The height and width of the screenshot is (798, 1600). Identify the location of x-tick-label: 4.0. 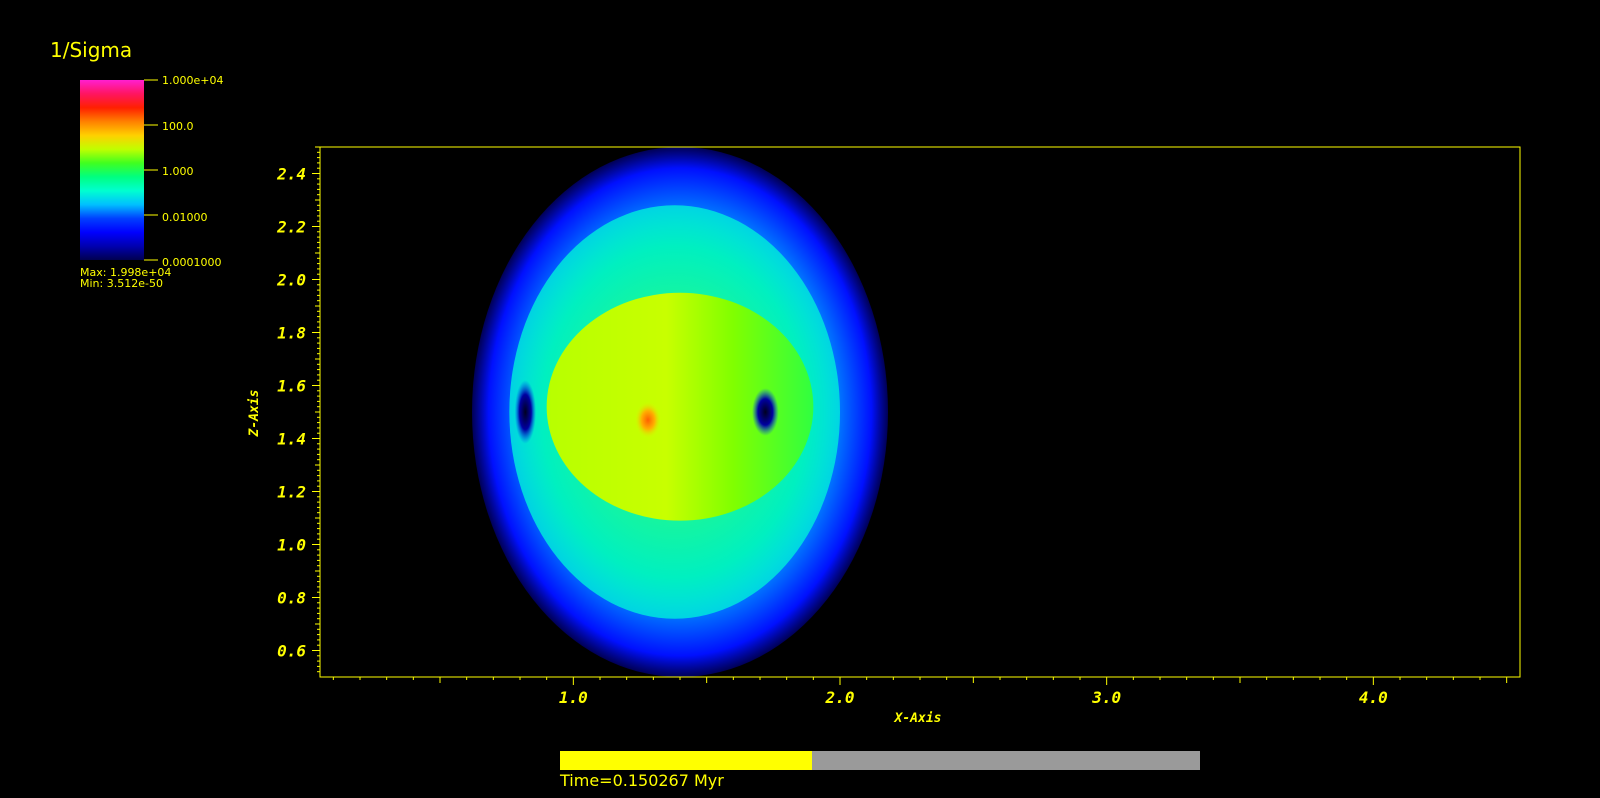
(1373, 697).